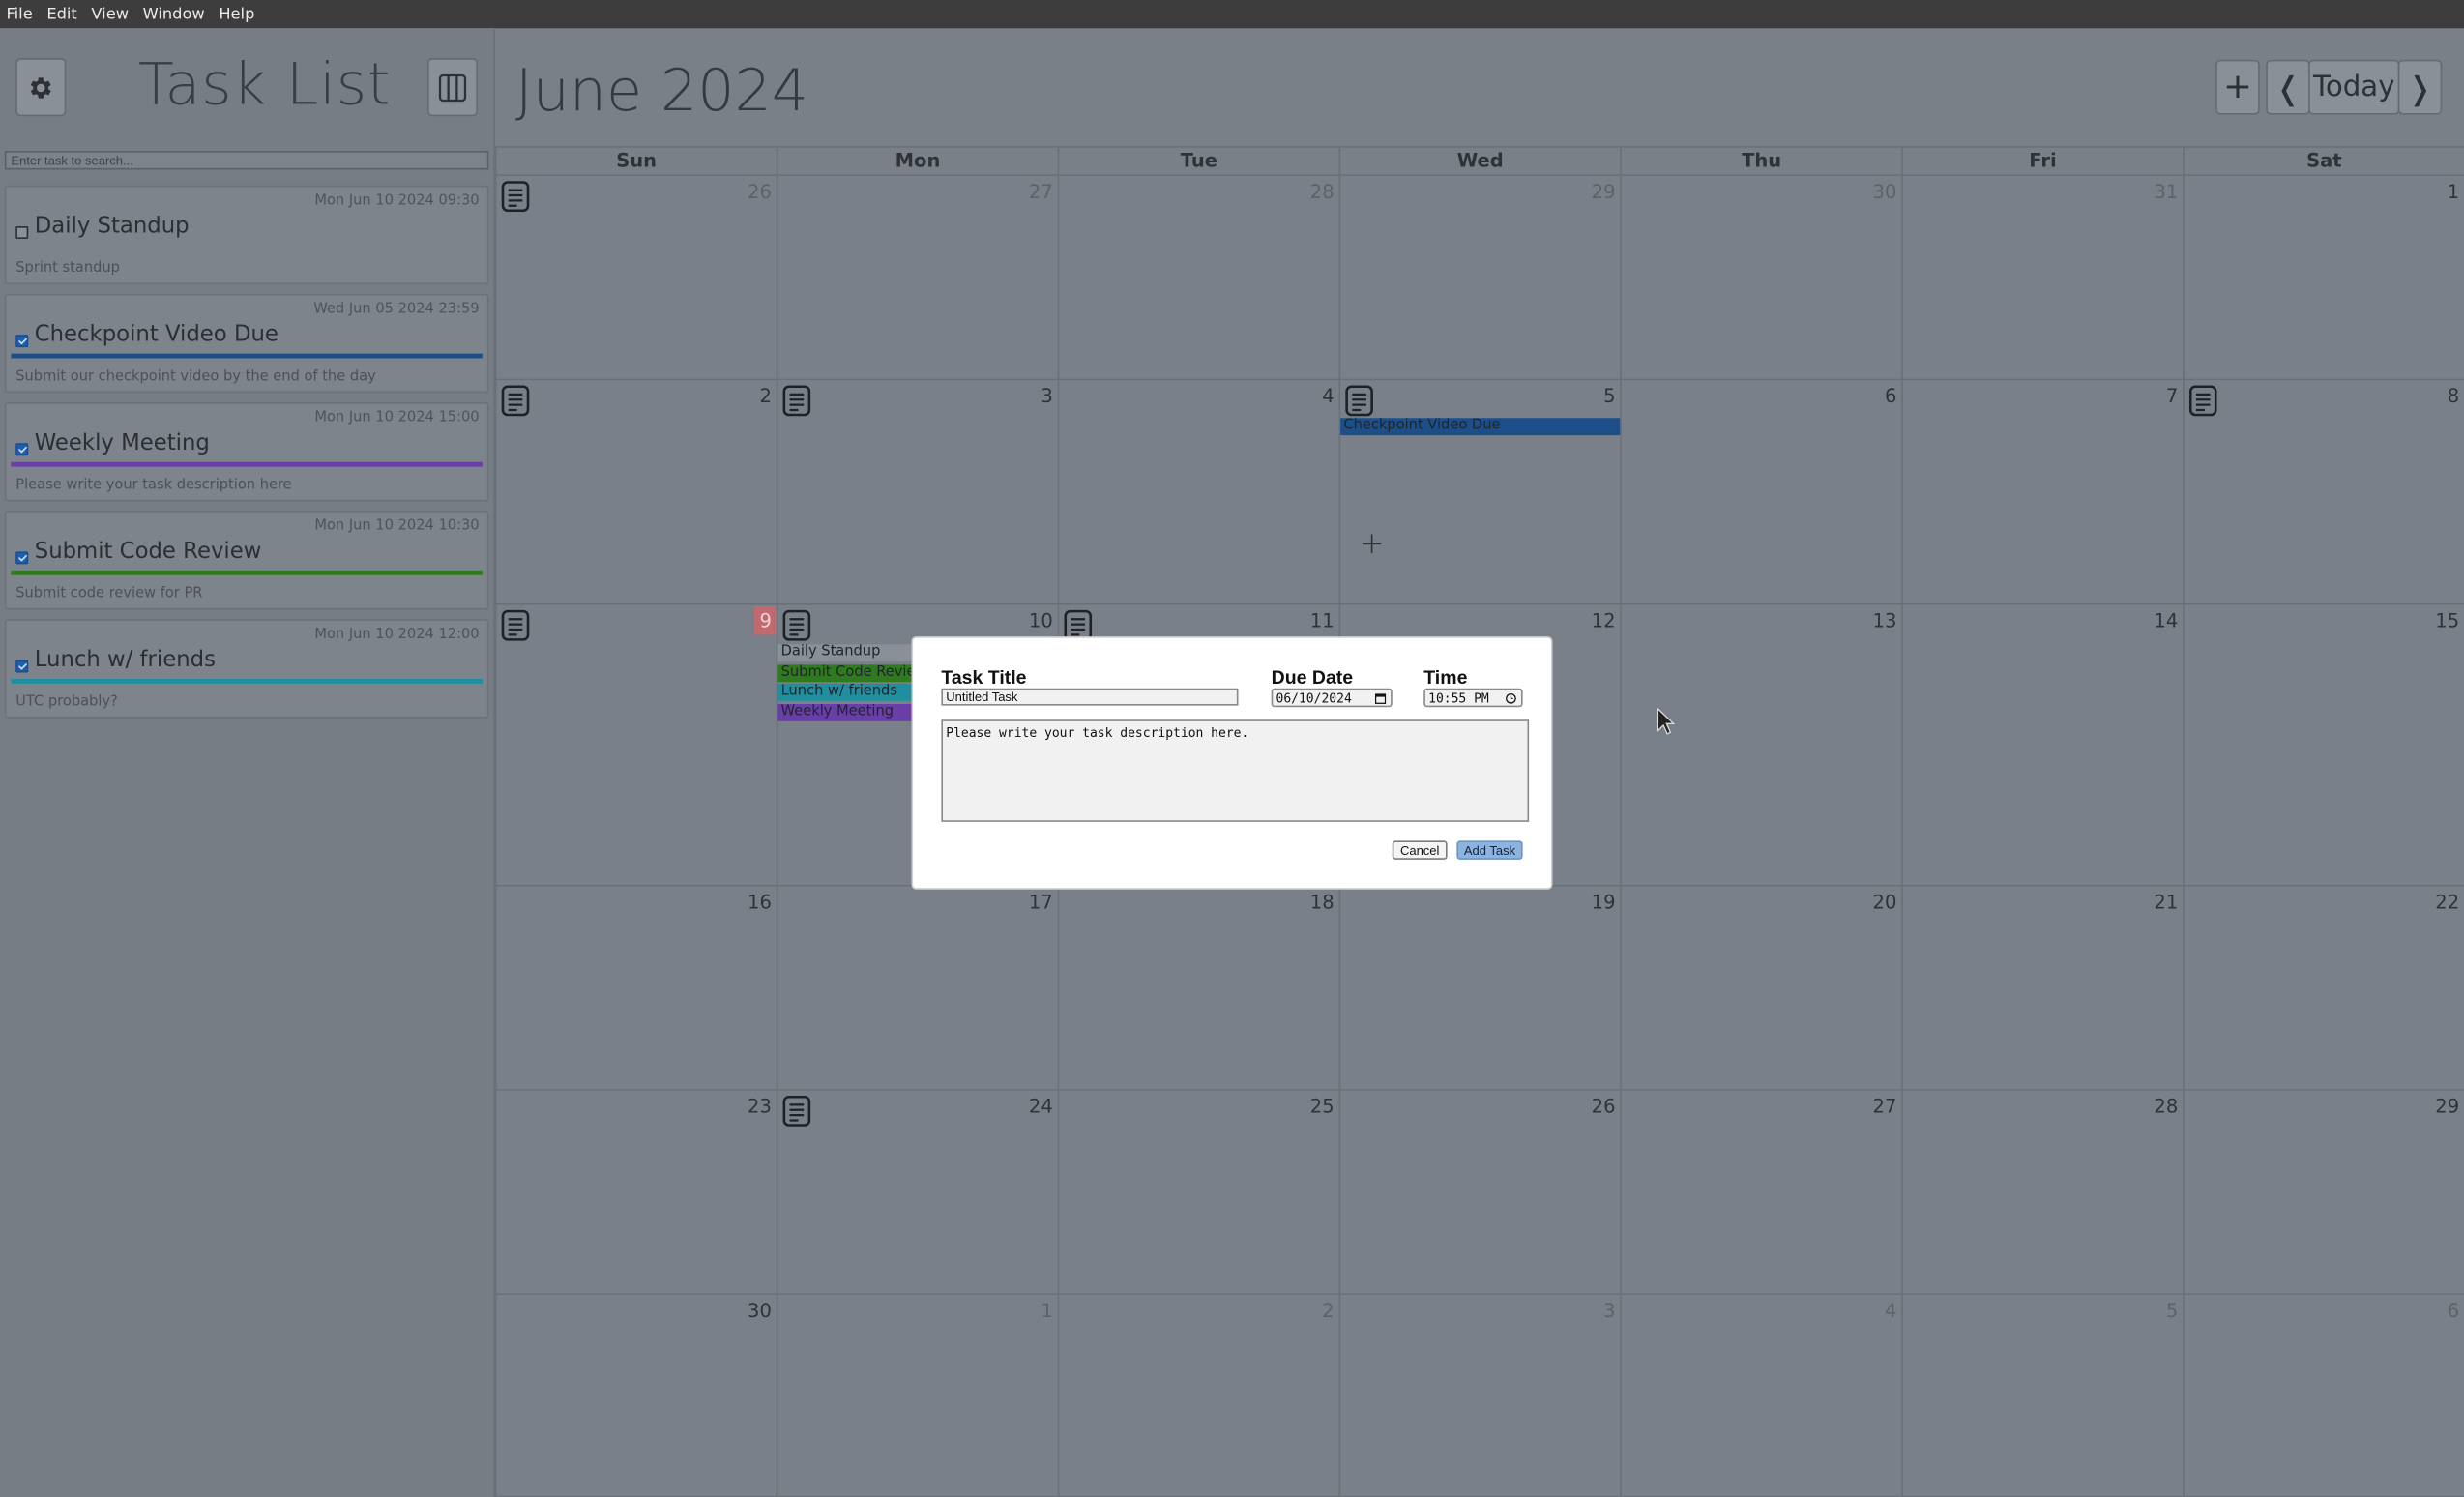  What do you see at coordinates (2238, 87) in the screenshot?
I see `add-task-button: +` at bounding box center [2238, 87].